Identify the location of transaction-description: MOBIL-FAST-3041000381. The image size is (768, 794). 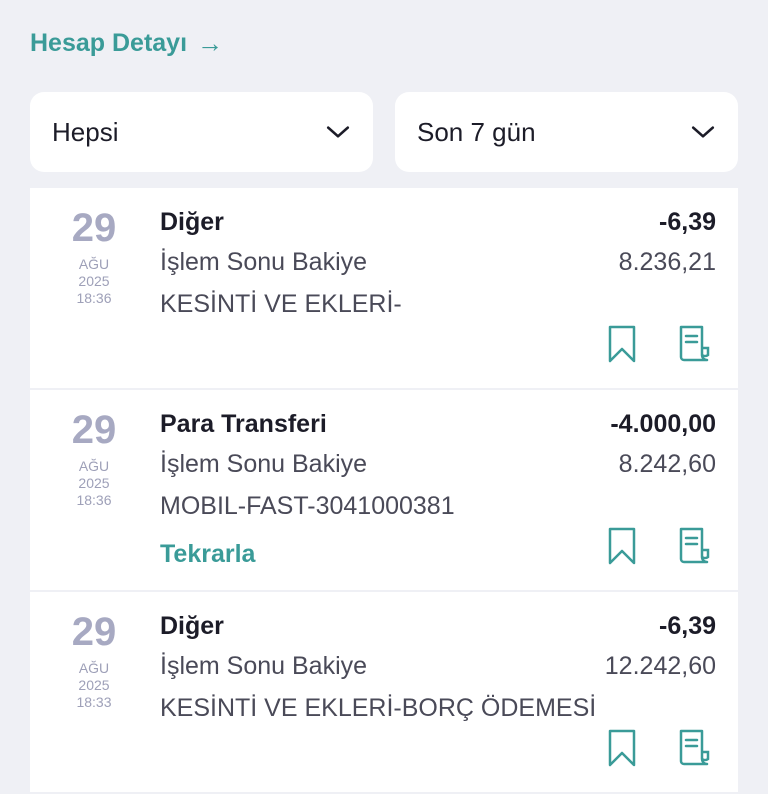
(307, 506).